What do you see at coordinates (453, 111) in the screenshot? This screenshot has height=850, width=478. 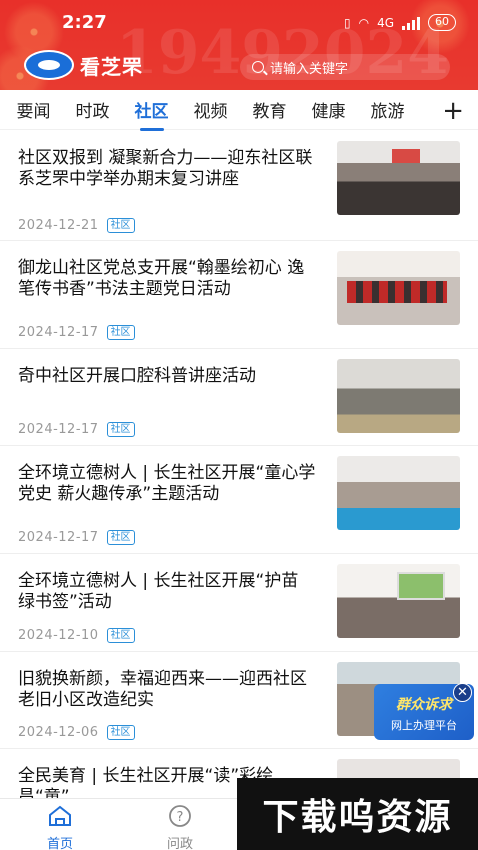 I see `add-tab-button: +` at bounding box center [453, 111].